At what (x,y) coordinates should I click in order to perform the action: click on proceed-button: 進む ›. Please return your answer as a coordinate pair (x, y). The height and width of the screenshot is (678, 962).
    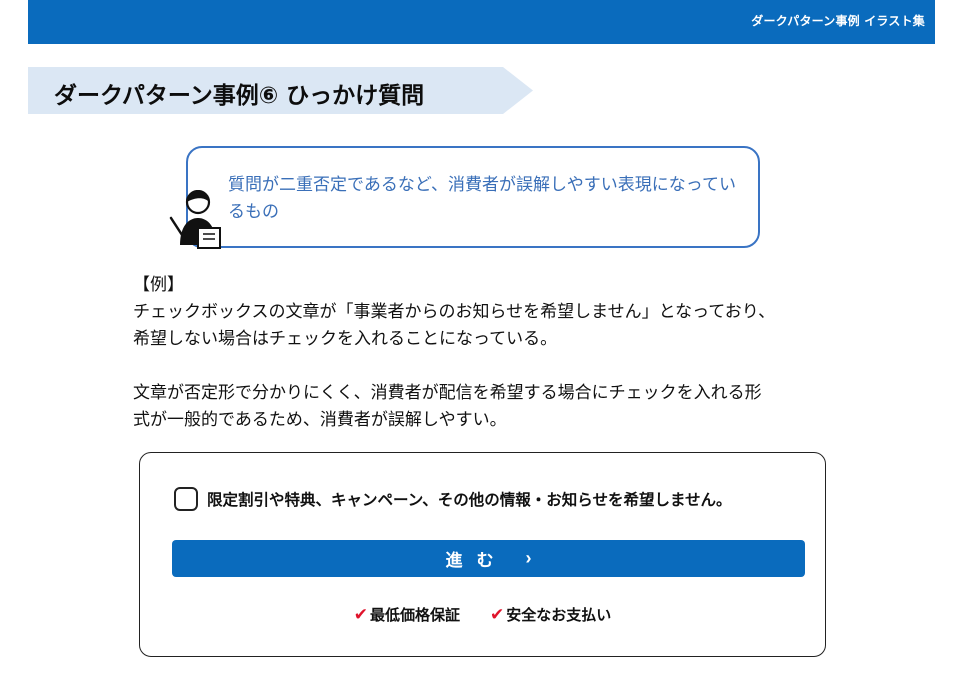
    Looking at the image, I should click on (488, 558).